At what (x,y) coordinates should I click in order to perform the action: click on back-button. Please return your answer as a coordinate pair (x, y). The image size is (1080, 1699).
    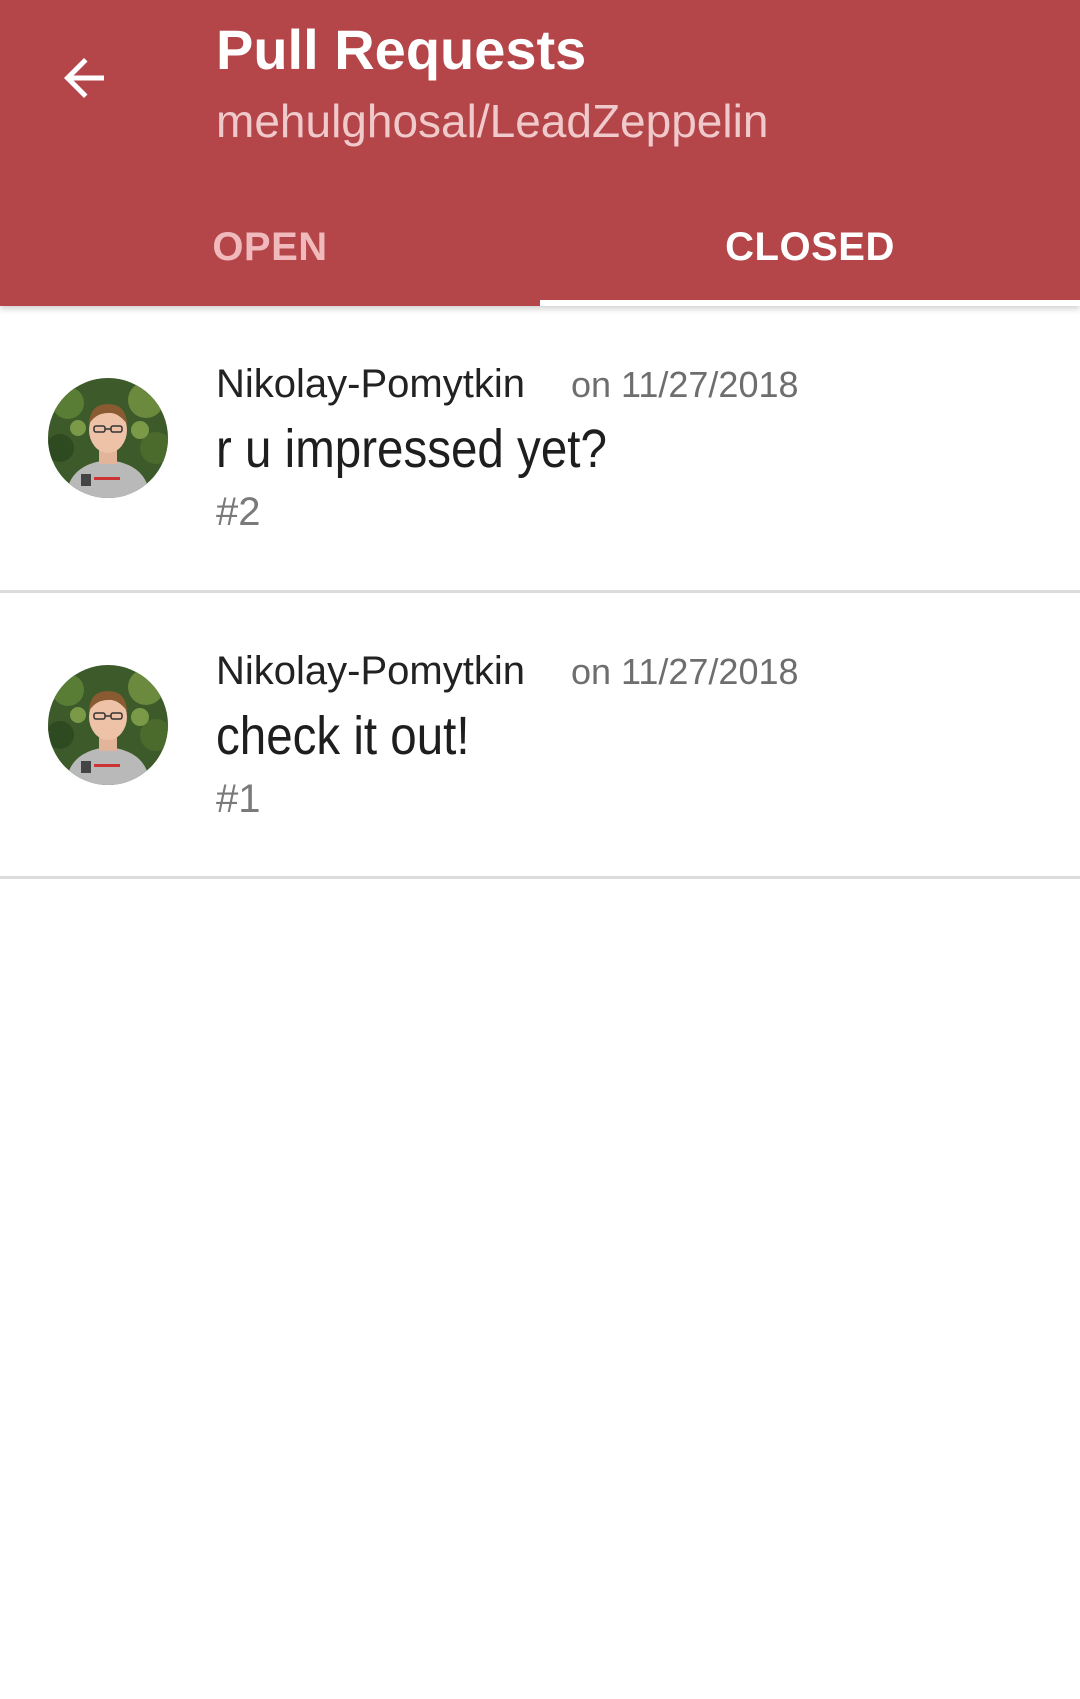
    Looking at the image, I should click on (84, 78).